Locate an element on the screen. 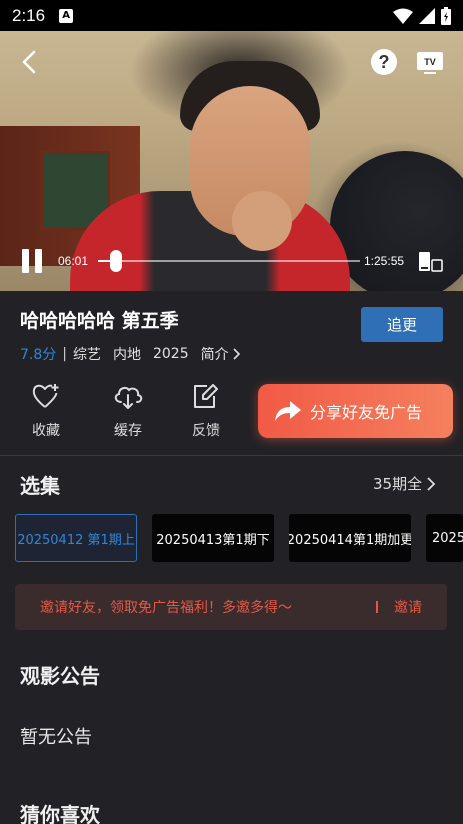  divider is located at coordinates (231, 455).